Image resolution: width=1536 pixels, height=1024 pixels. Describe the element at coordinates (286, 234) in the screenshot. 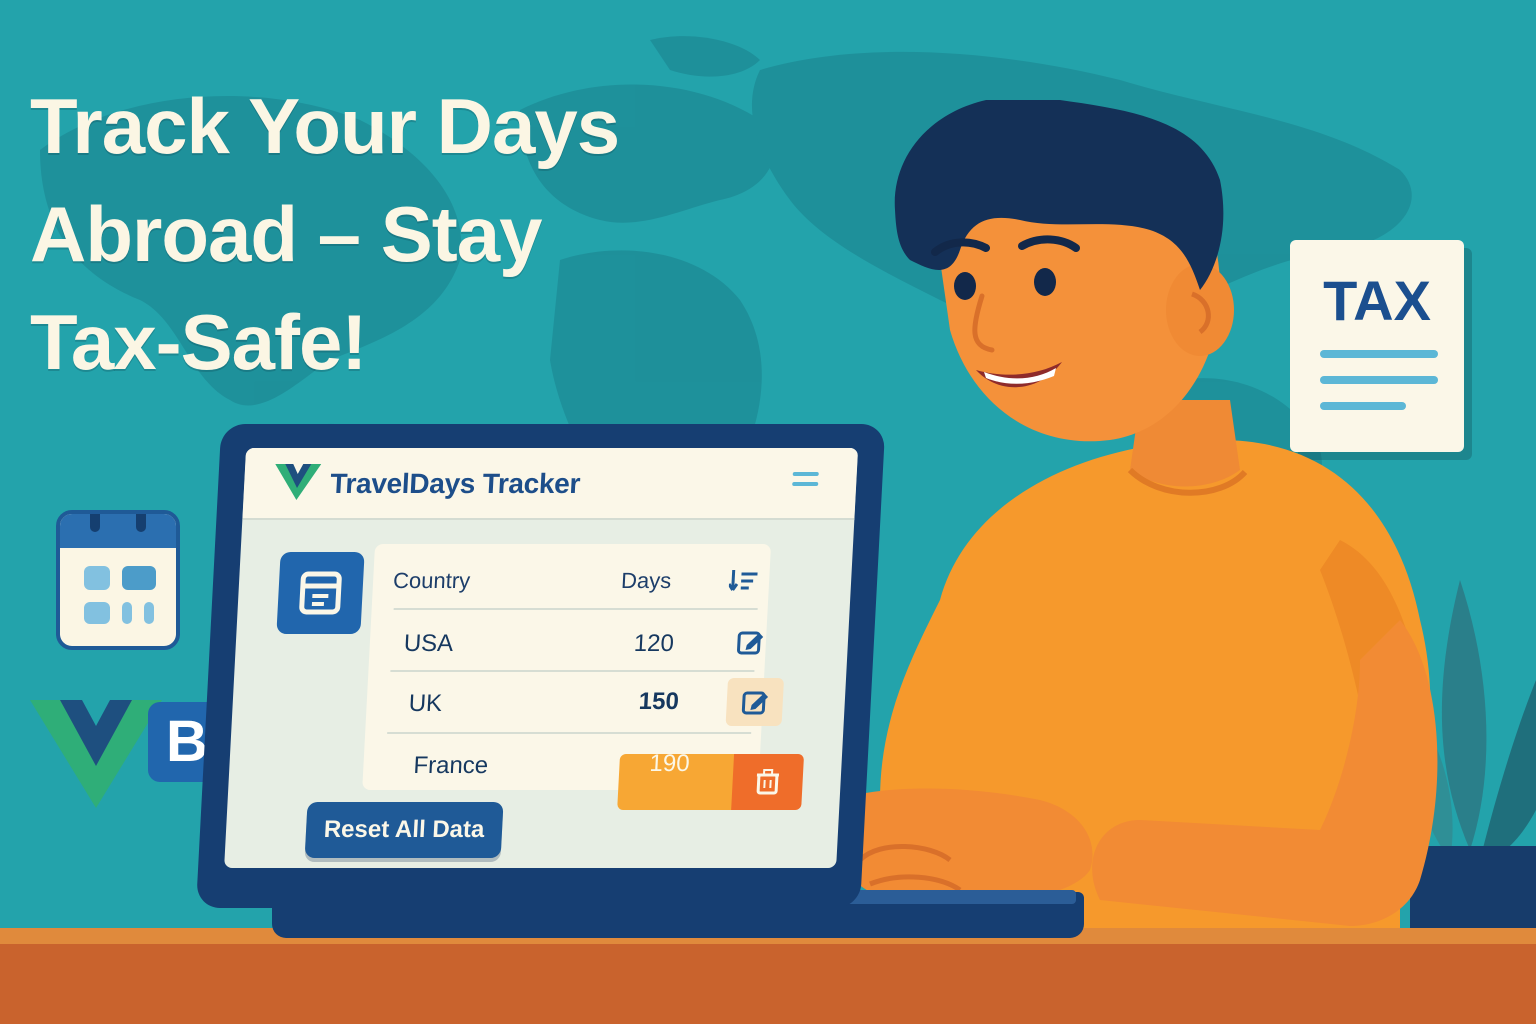

I see `headline-line-2: Abroad – Stay` at that location.